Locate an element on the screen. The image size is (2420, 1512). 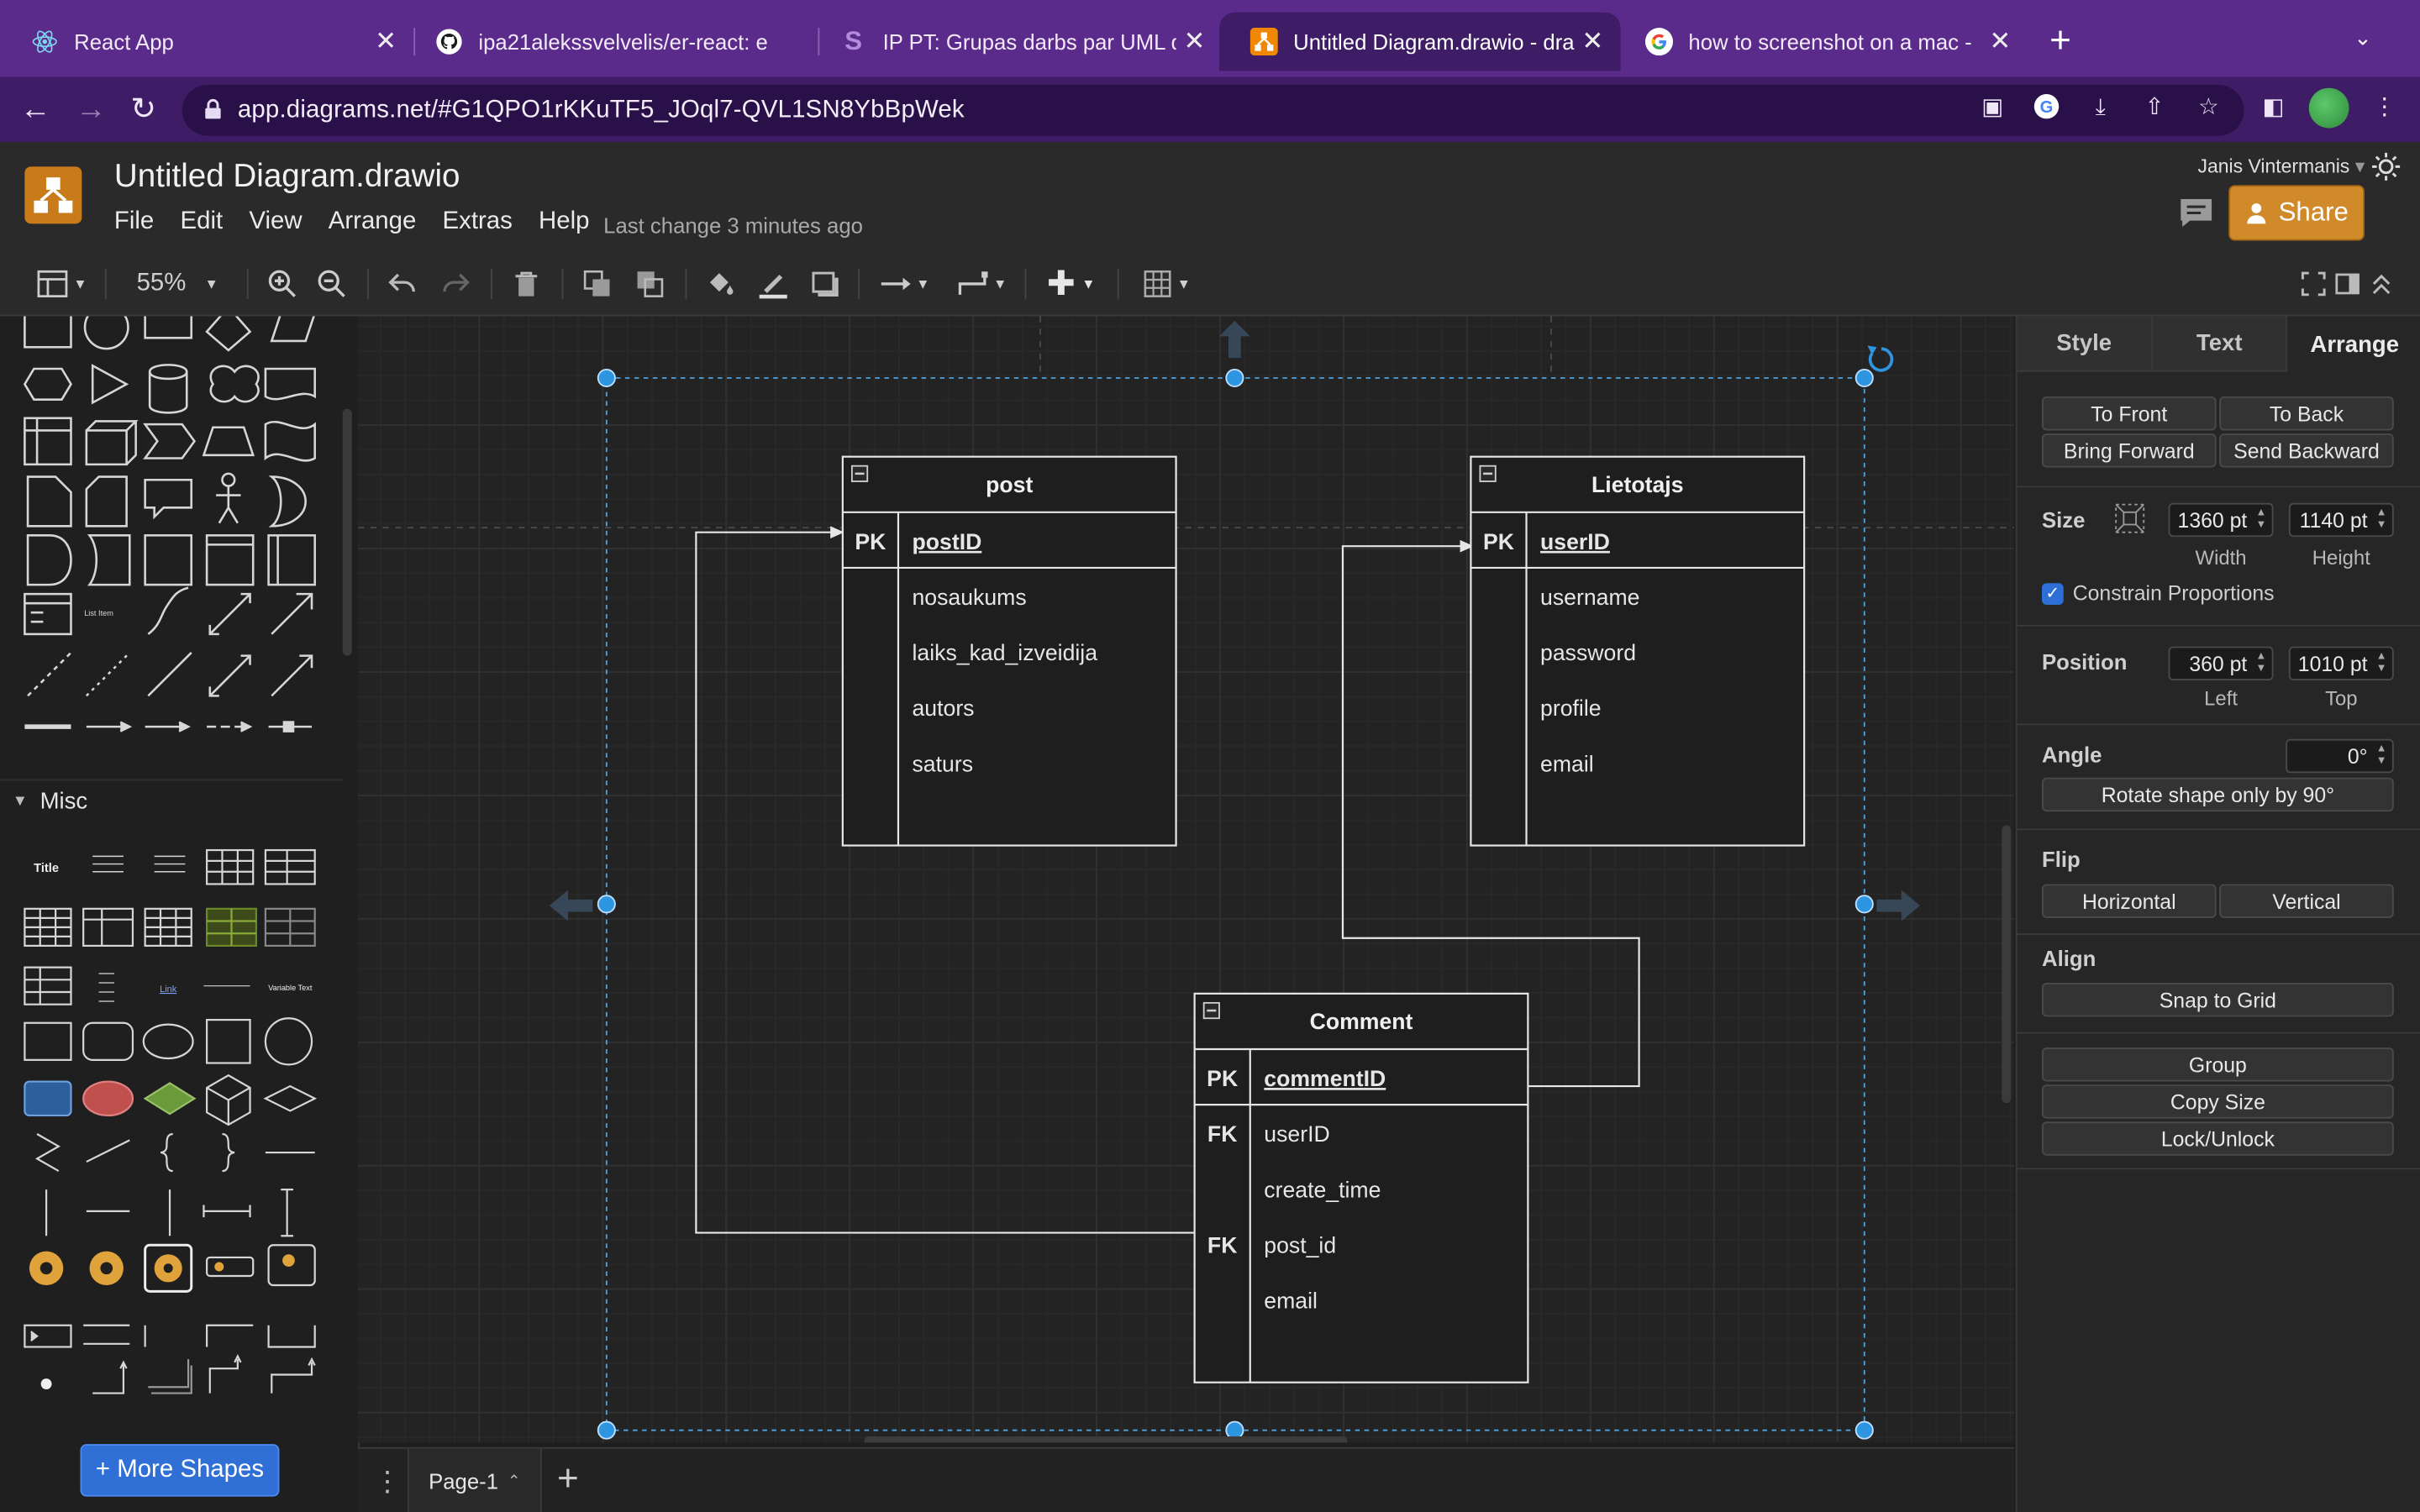
format-panel-icon is located at coordinates (2347, 283).